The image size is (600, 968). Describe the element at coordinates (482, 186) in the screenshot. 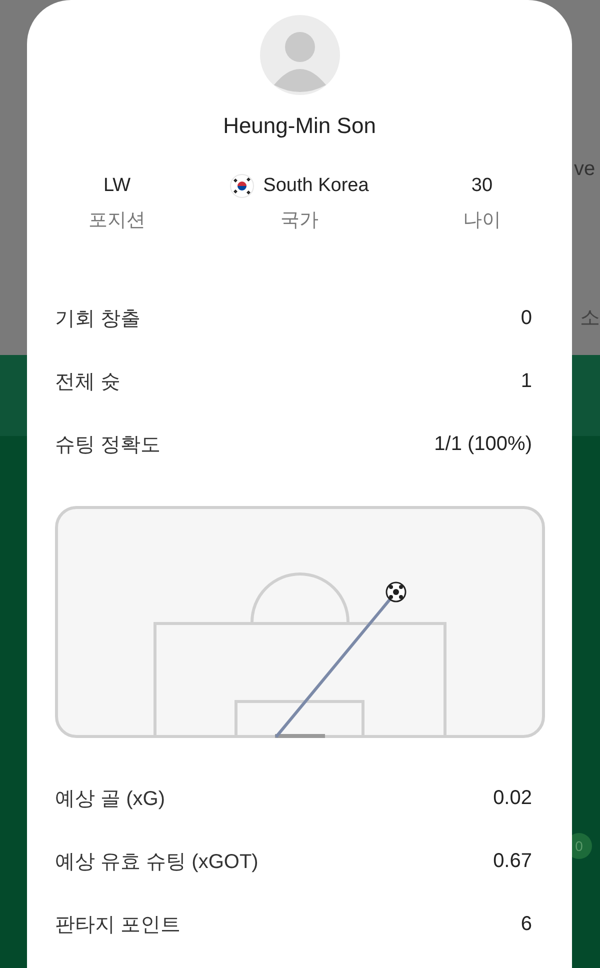

I see `info-value: 30` at that location.